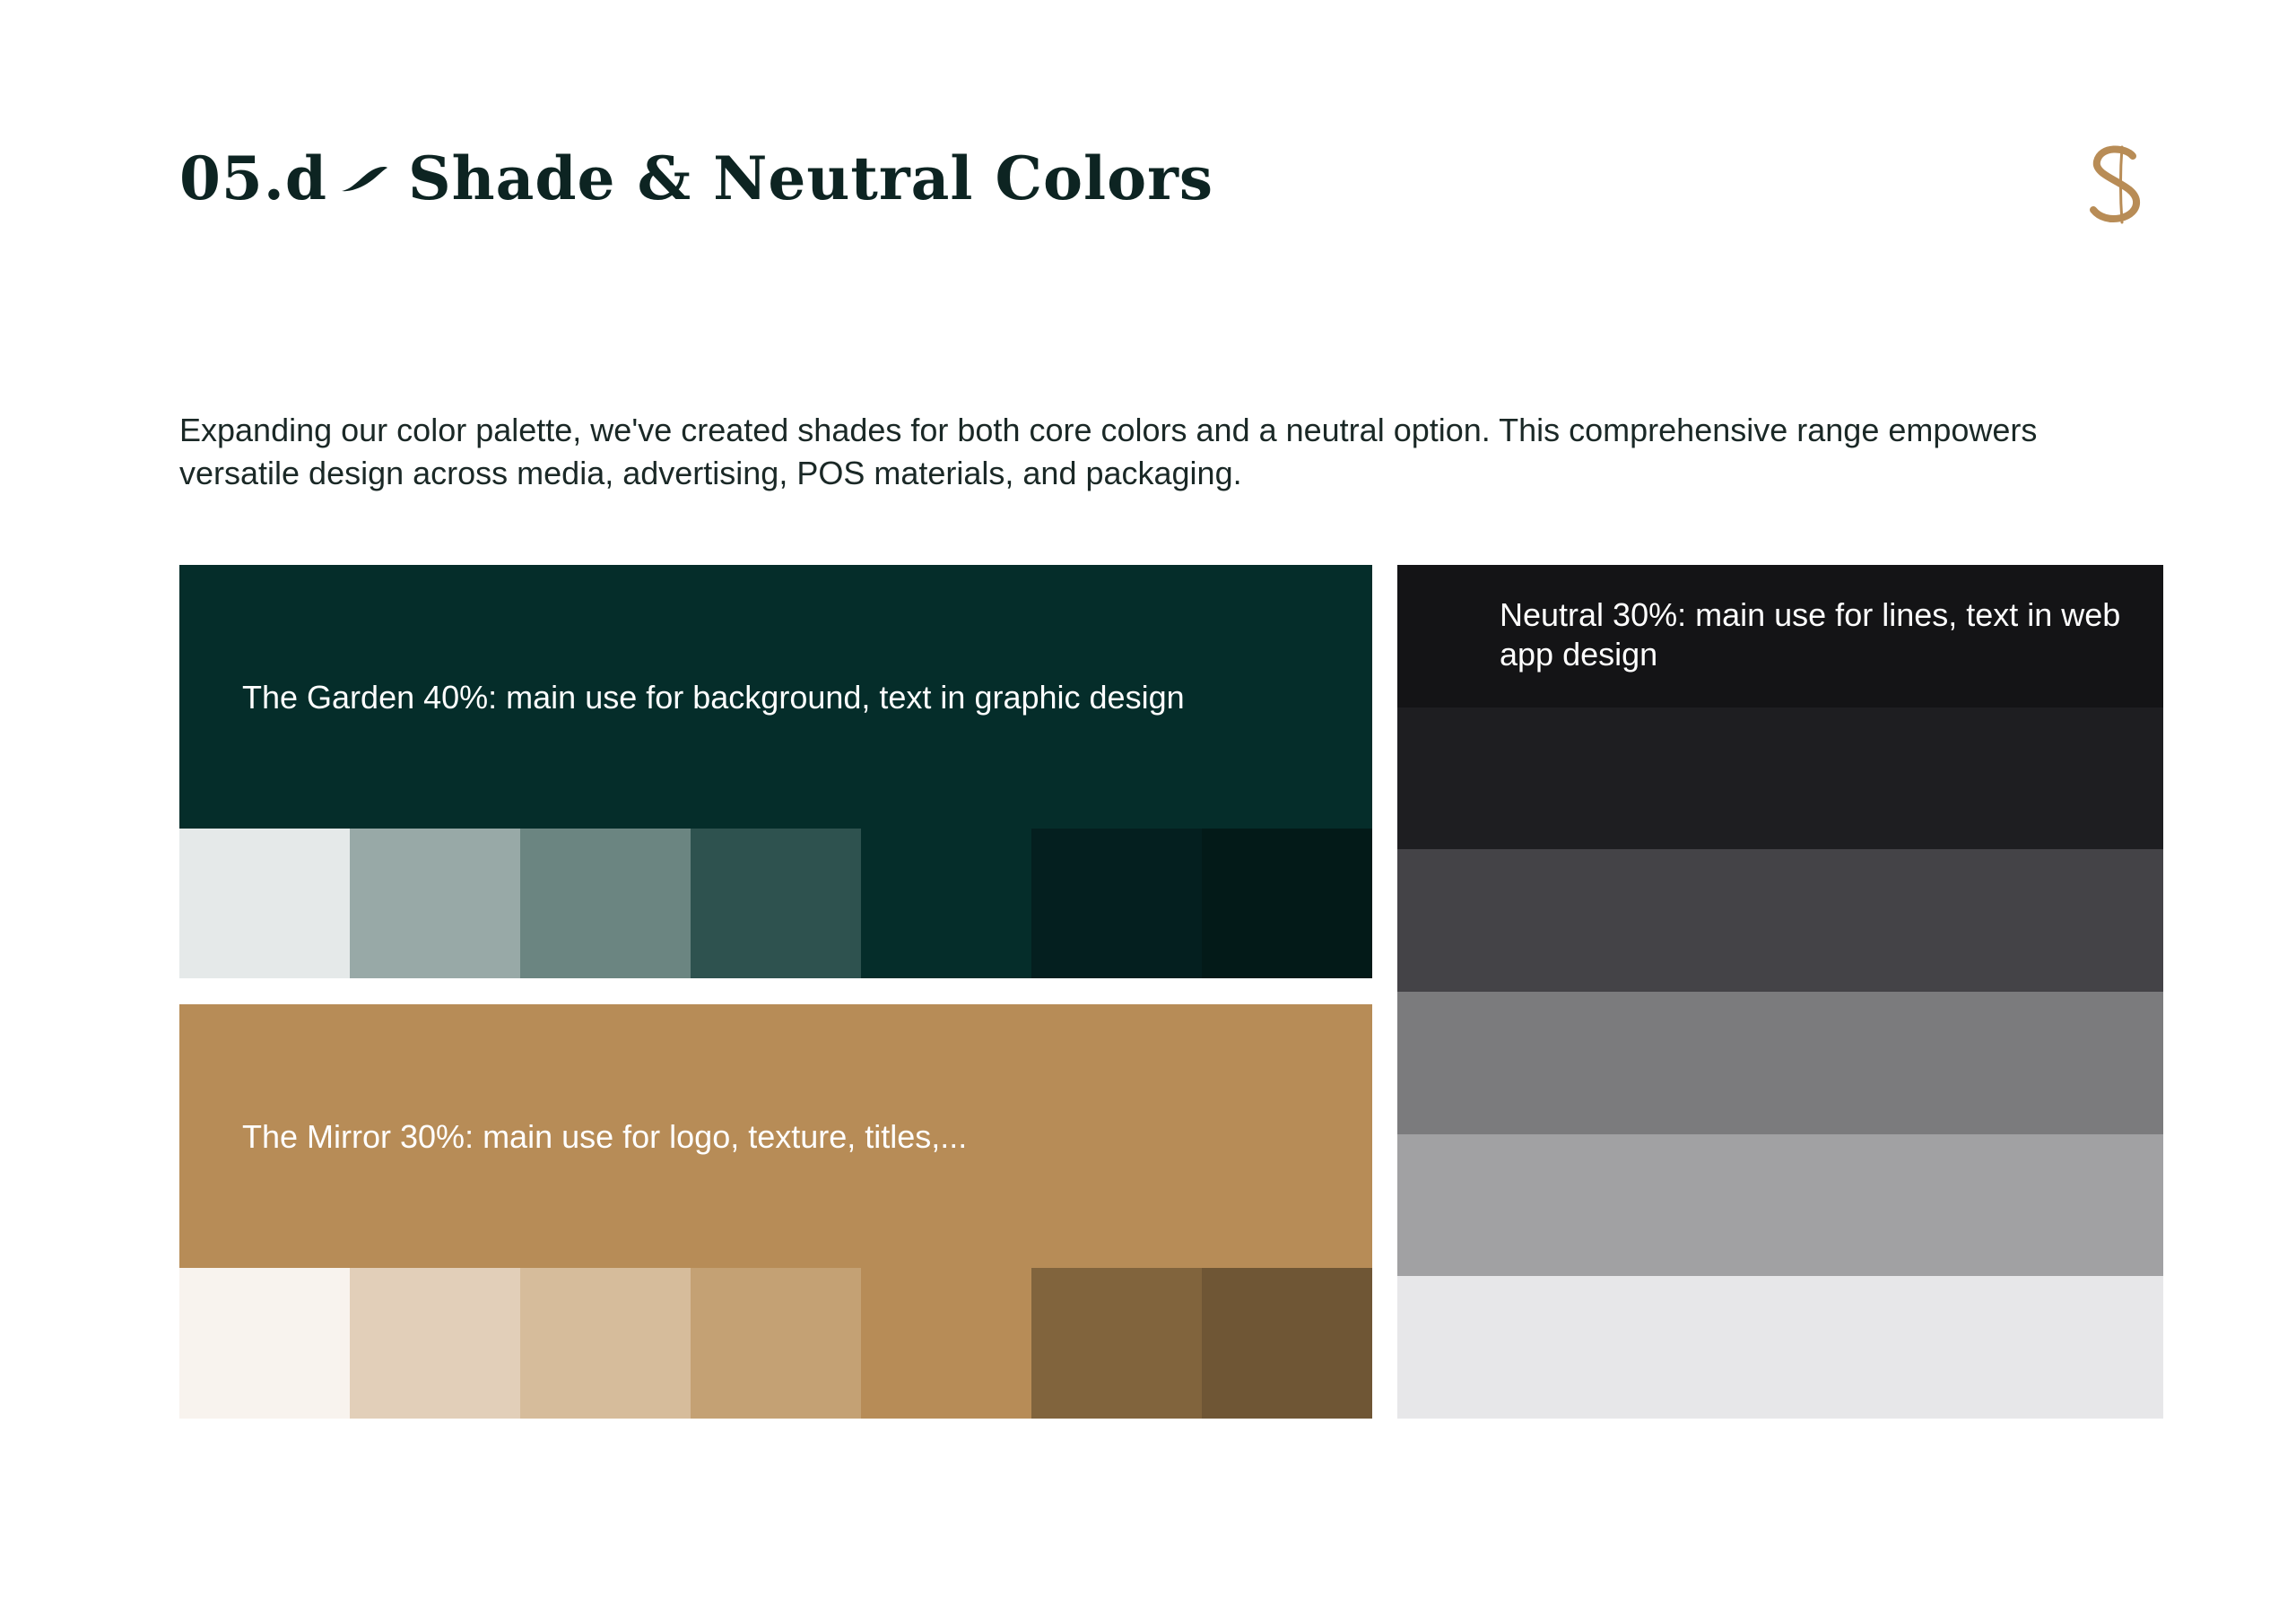 The width and height of the screenshot is (2296, 1623). I want to click on mirror-shade-row, so click(775, 1343).